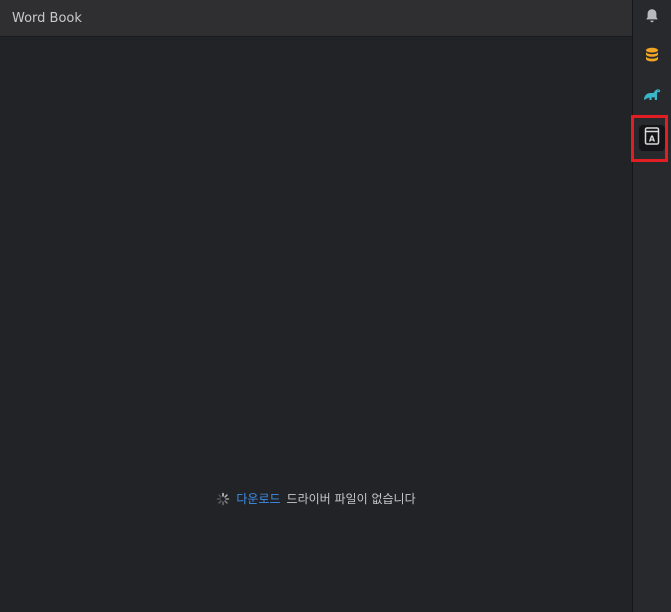 Image resolution: width=671 pixels, height=612 pixels. Describe the element at coordinates (223, 499) in the screenshot. I see `spinner-icon` at that location.